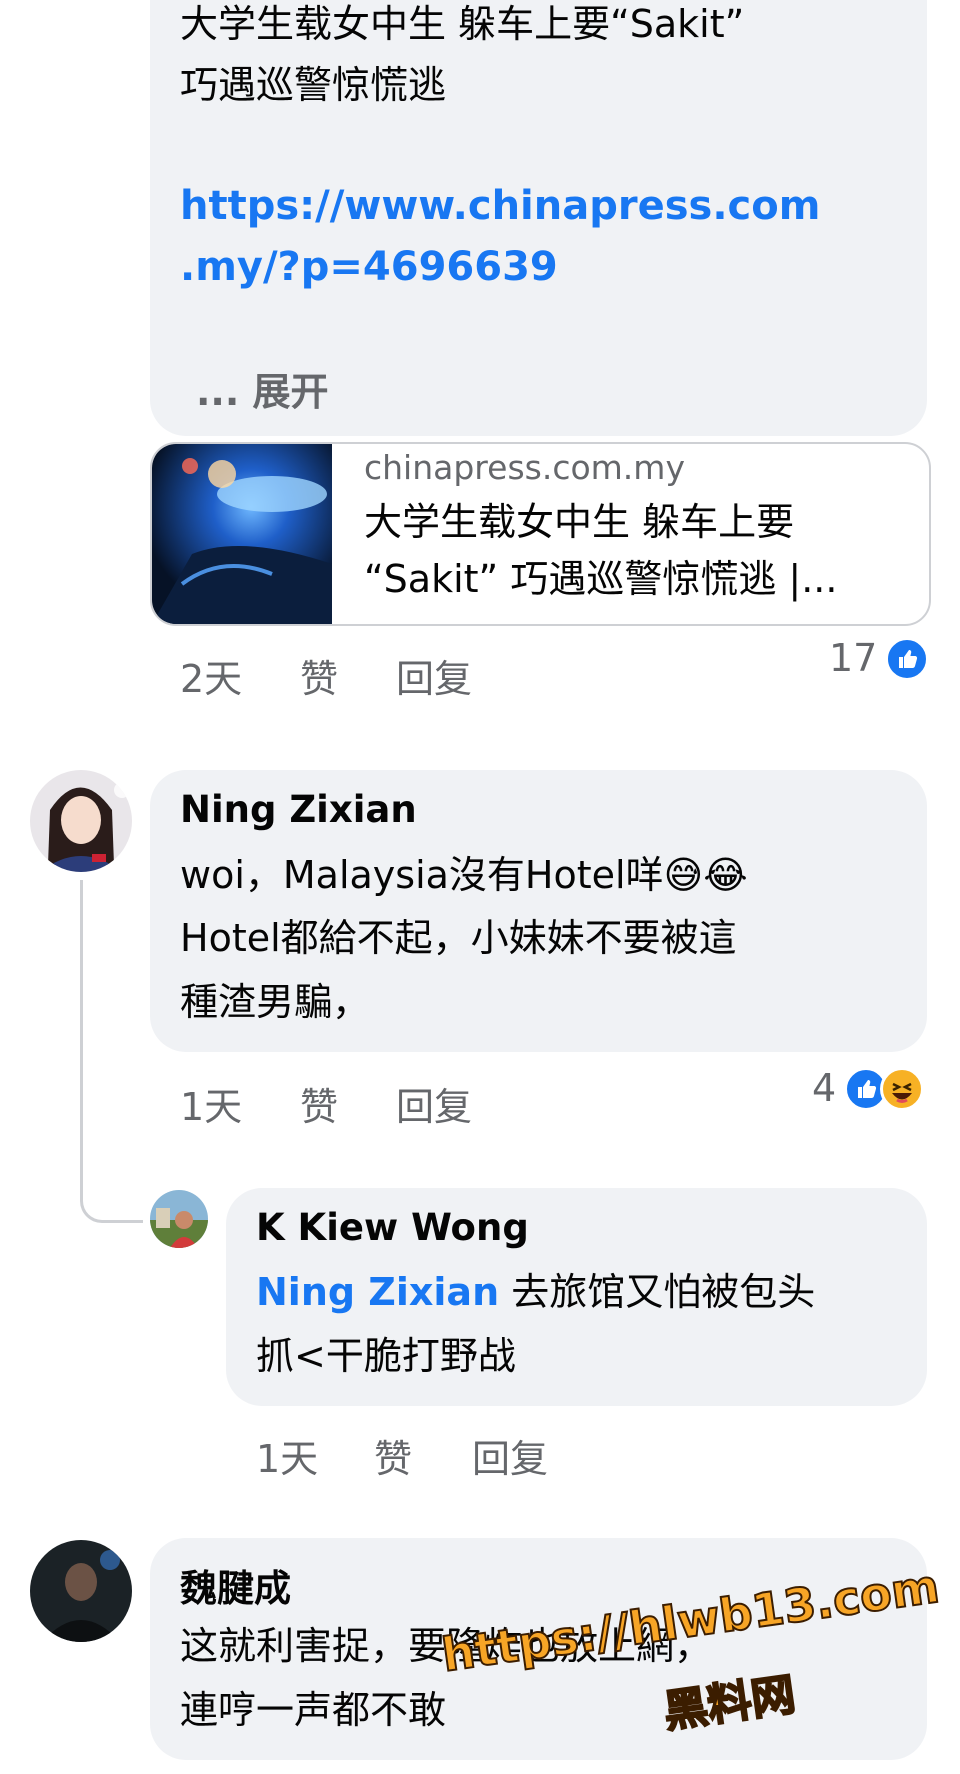 This screenshot has height=1774, width=960. I want to click on reply-author: K Kiew Wong, so click(392, 1227).